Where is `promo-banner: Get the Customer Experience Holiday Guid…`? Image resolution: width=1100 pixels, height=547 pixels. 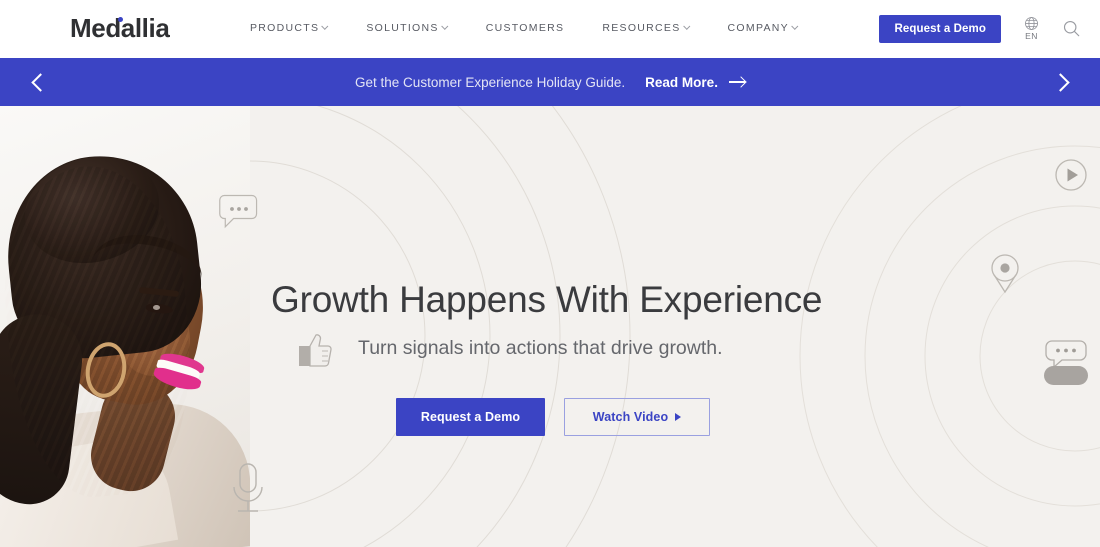
promo-banner: Get the Customer Experience Holiday Guid… is located at coordinates (550, 82).